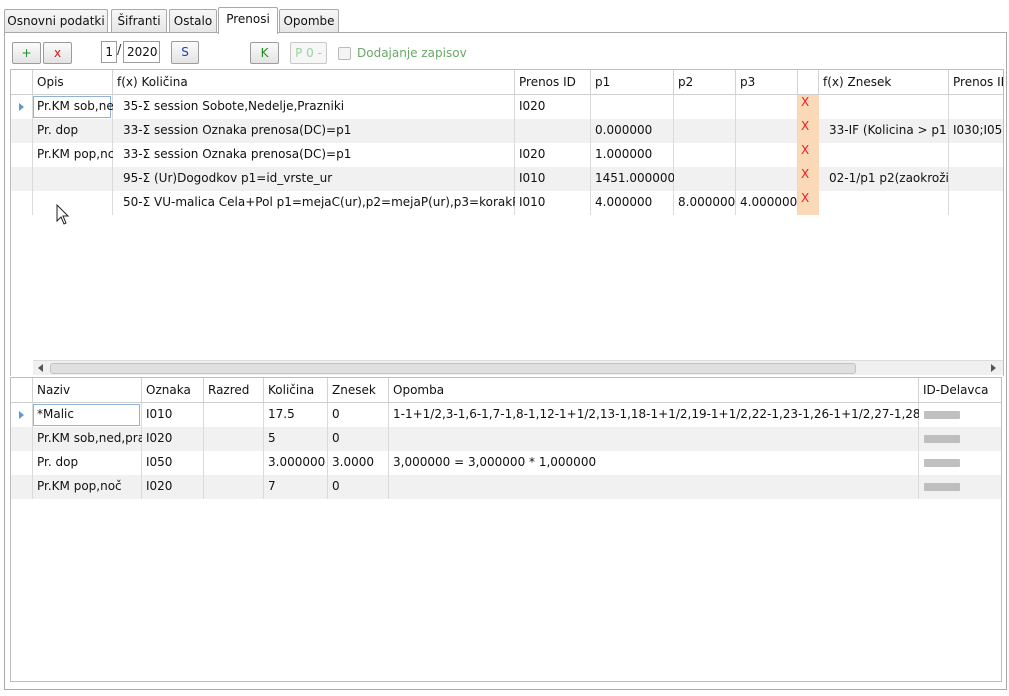  What do you see at coordinates (296, 390) in the screenshot?
I see `col-header-kolicina: Količina` at bounding box center [296, 390].